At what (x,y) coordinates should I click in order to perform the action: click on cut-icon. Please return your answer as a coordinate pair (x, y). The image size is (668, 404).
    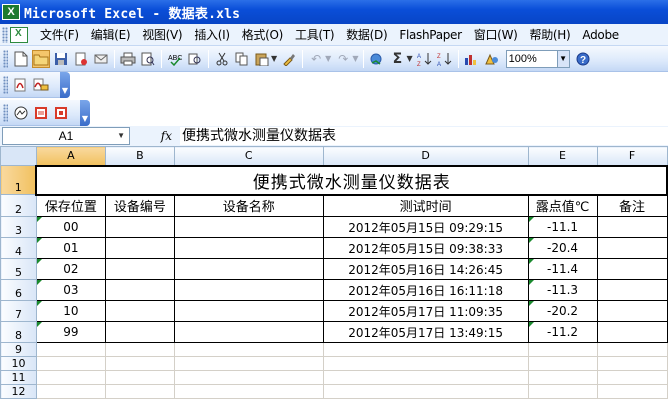
    Looking at the image, I should click on (222, 59).